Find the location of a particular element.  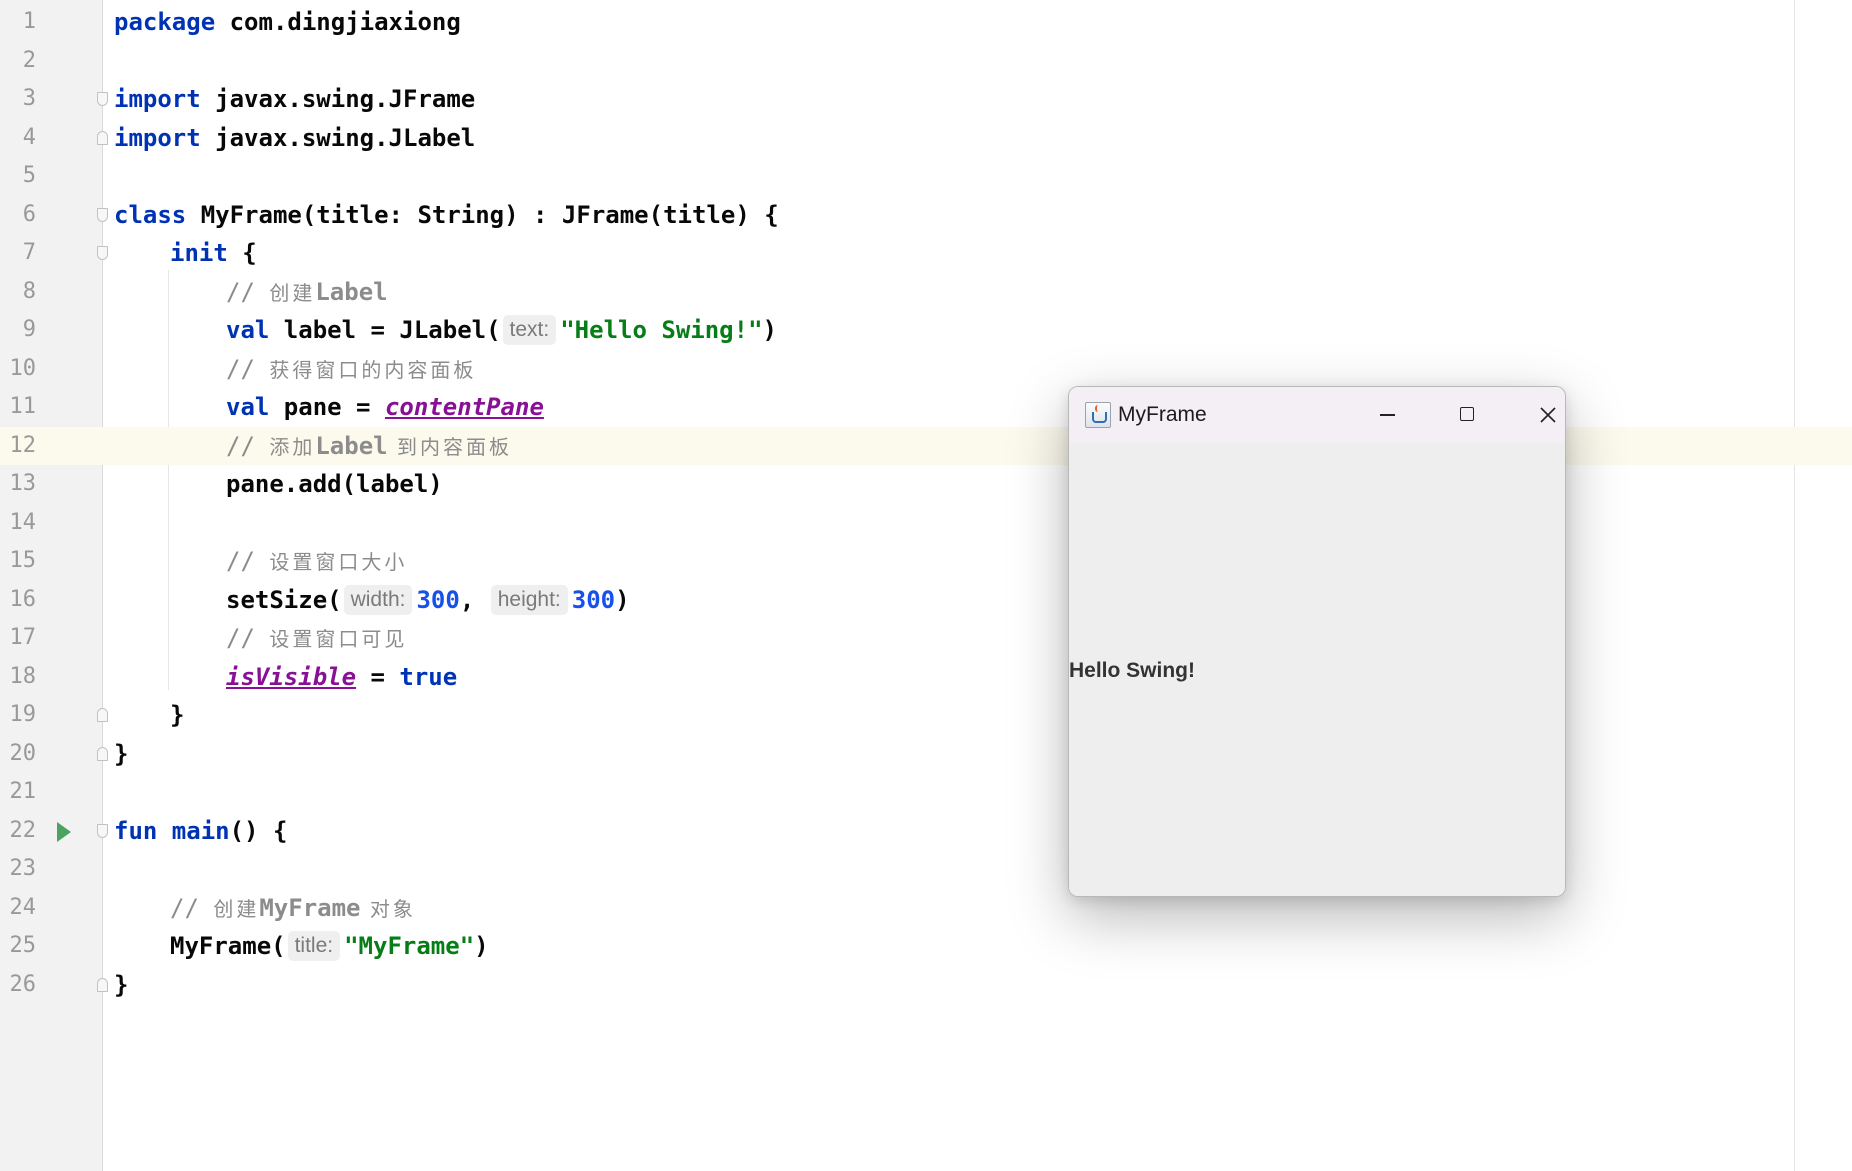

line-number: 20 is located at coordinates (23, 753).